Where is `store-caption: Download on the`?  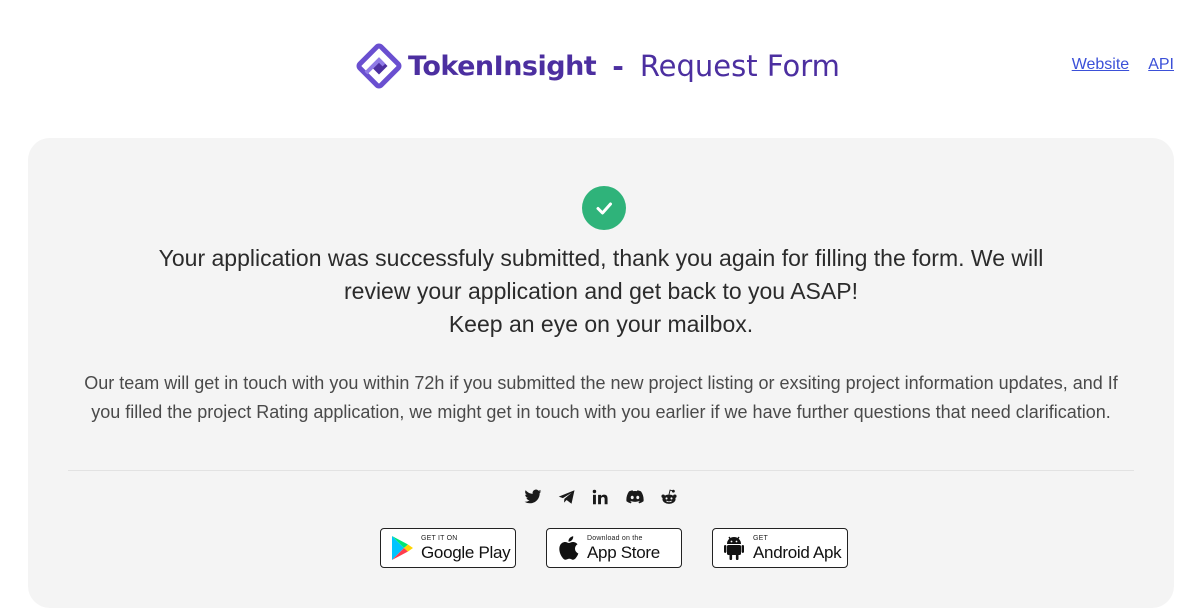
store-caption: Download on the is located at coordinates (615, 538).